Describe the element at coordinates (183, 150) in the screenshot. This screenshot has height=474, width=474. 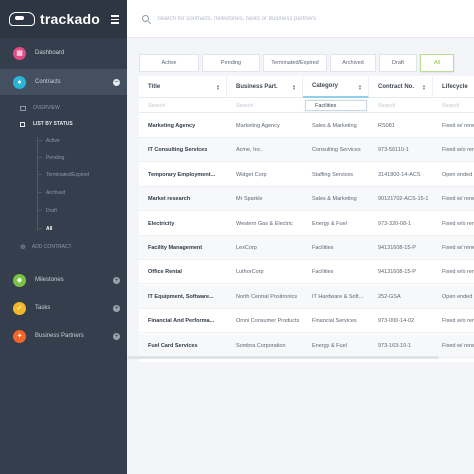
I see `table-cell: IT Consulting Services` at that location.